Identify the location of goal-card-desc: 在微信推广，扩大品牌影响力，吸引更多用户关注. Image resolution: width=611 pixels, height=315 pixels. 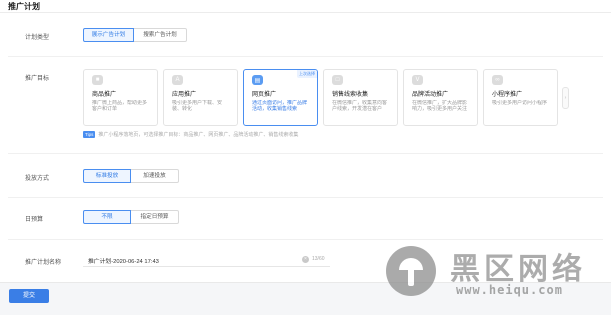
(440, 106).